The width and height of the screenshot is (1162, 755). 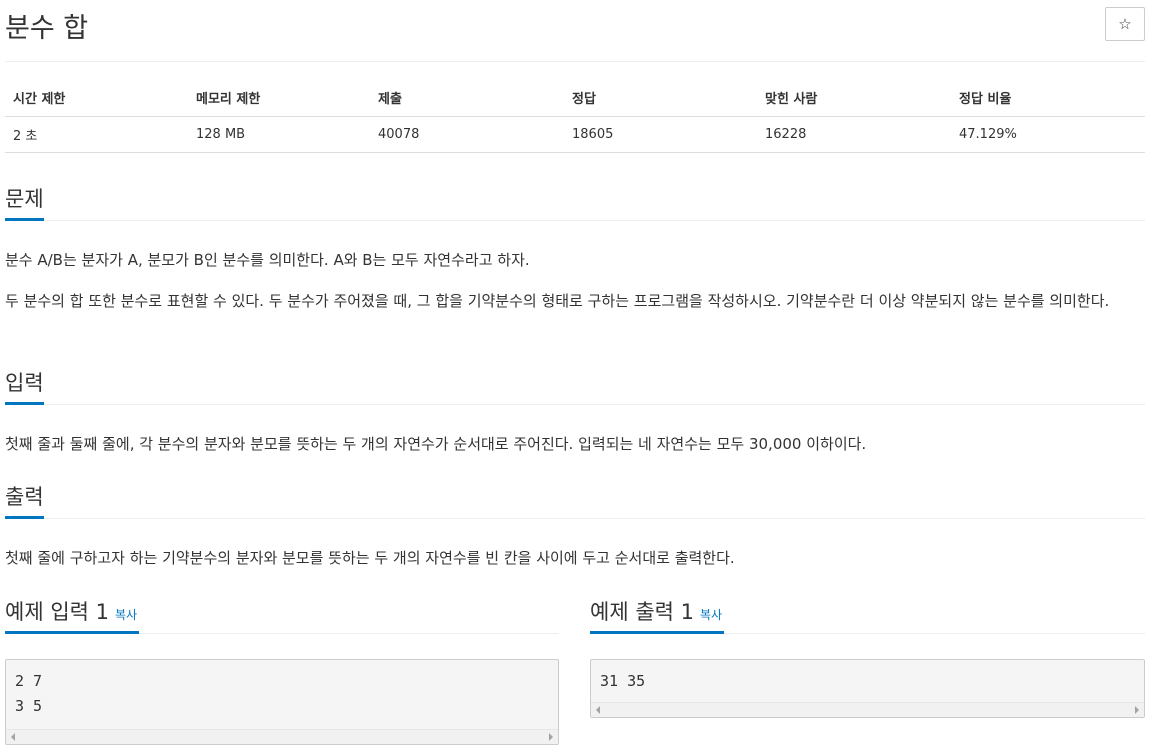 I want to click on sample-input-line: 3 5, so click(x=29, y=706).